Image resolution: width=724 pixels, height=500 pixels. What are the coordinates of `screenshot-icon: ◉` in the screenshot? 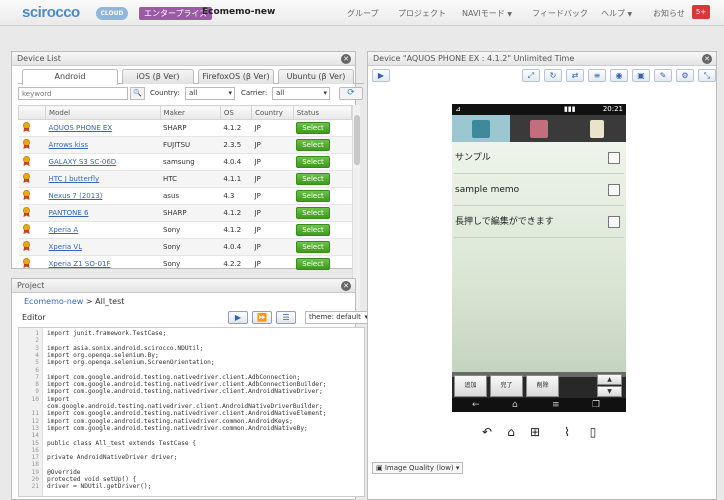 It's located at (619, 75).